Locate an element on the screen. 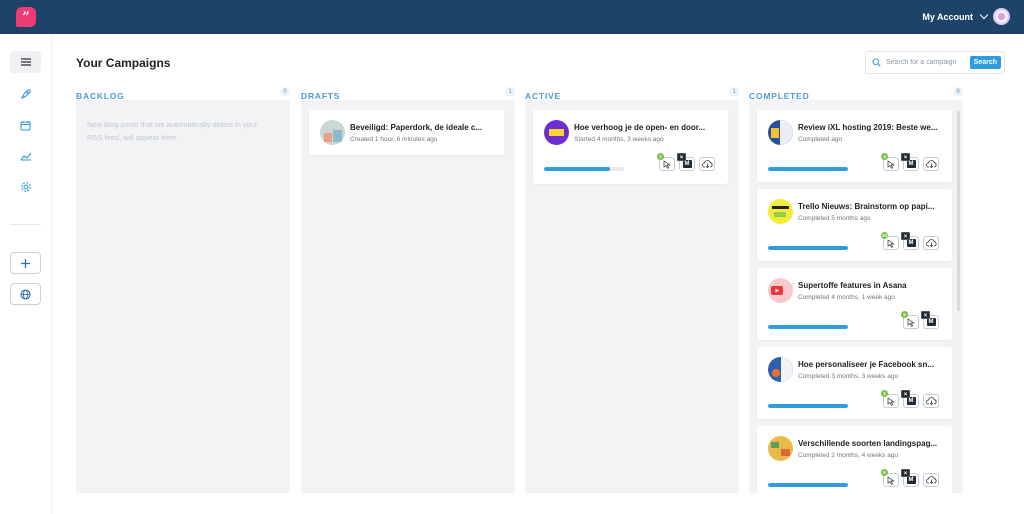  cursor-icon: 2 is located at coordinates (666, 162).